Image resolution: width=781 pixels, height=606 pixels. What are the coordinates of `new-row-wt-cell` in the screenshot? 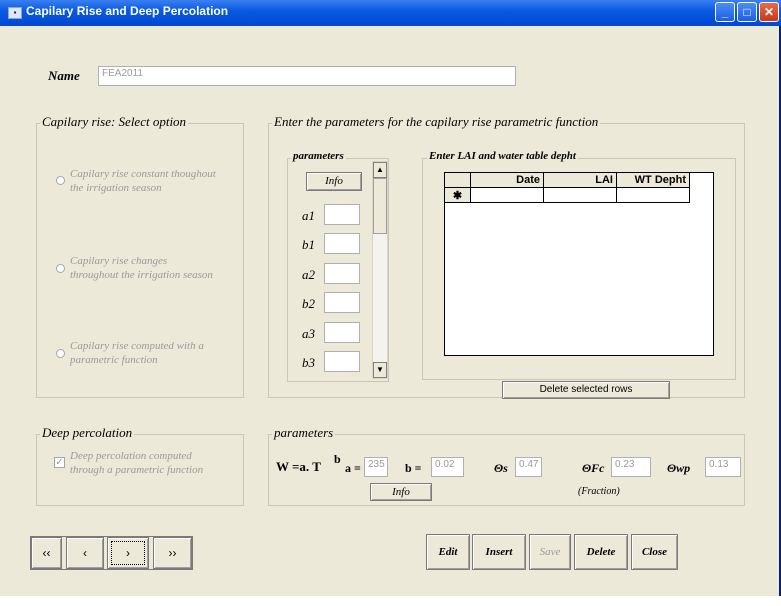 It's located at (653, 195).